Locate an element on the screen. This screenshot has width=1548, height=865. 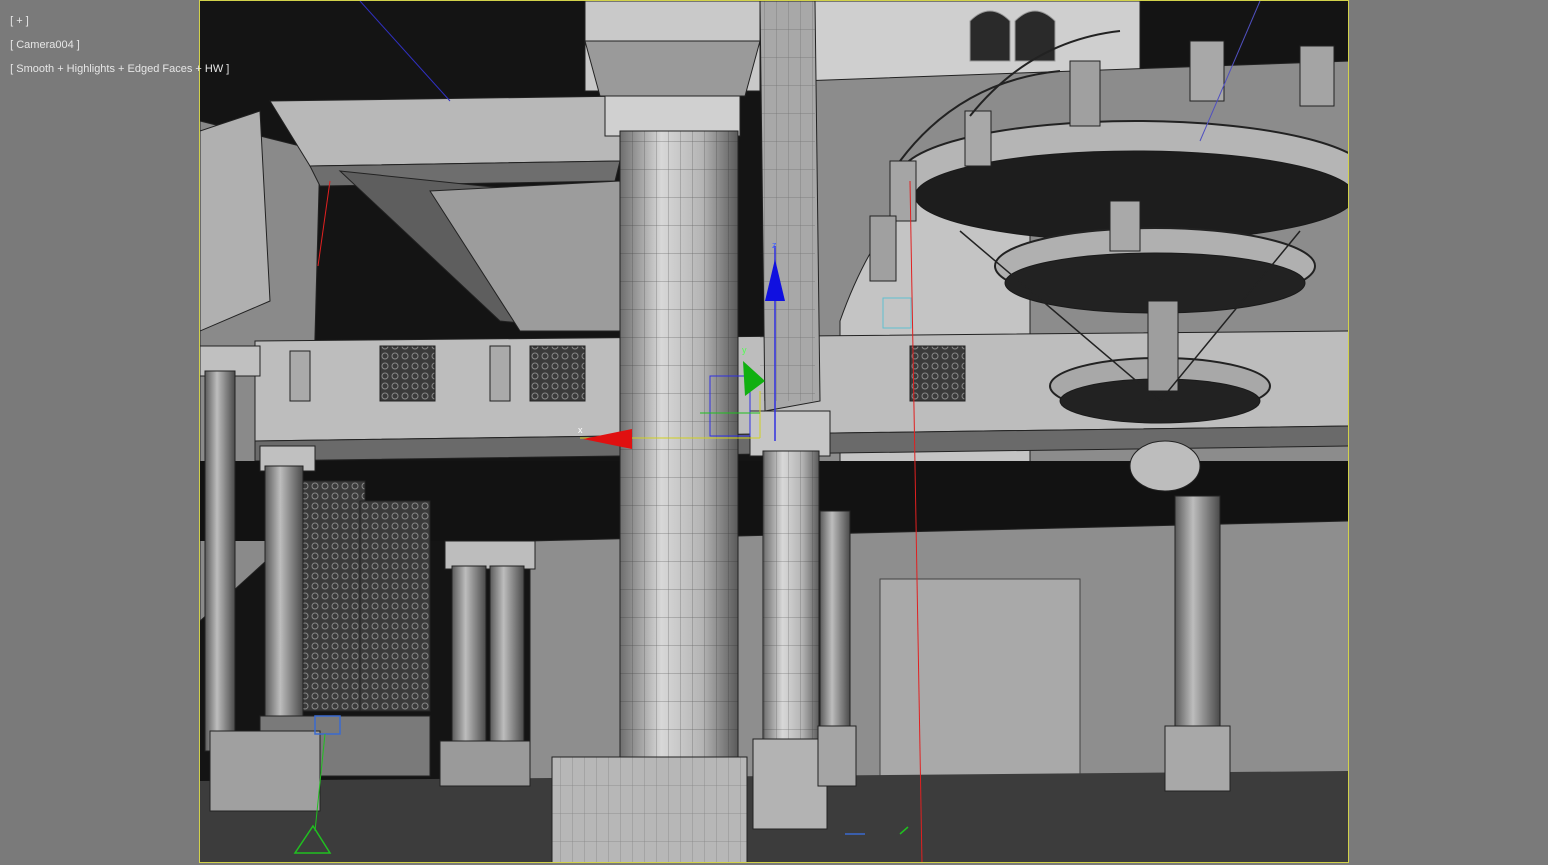
ceiling-beam is located at coordinates (450, 131).